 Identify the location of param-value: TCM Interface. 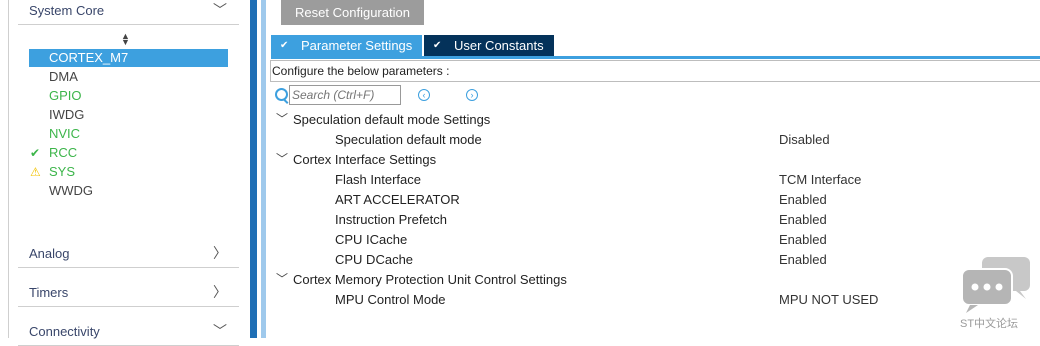
(820, 180).